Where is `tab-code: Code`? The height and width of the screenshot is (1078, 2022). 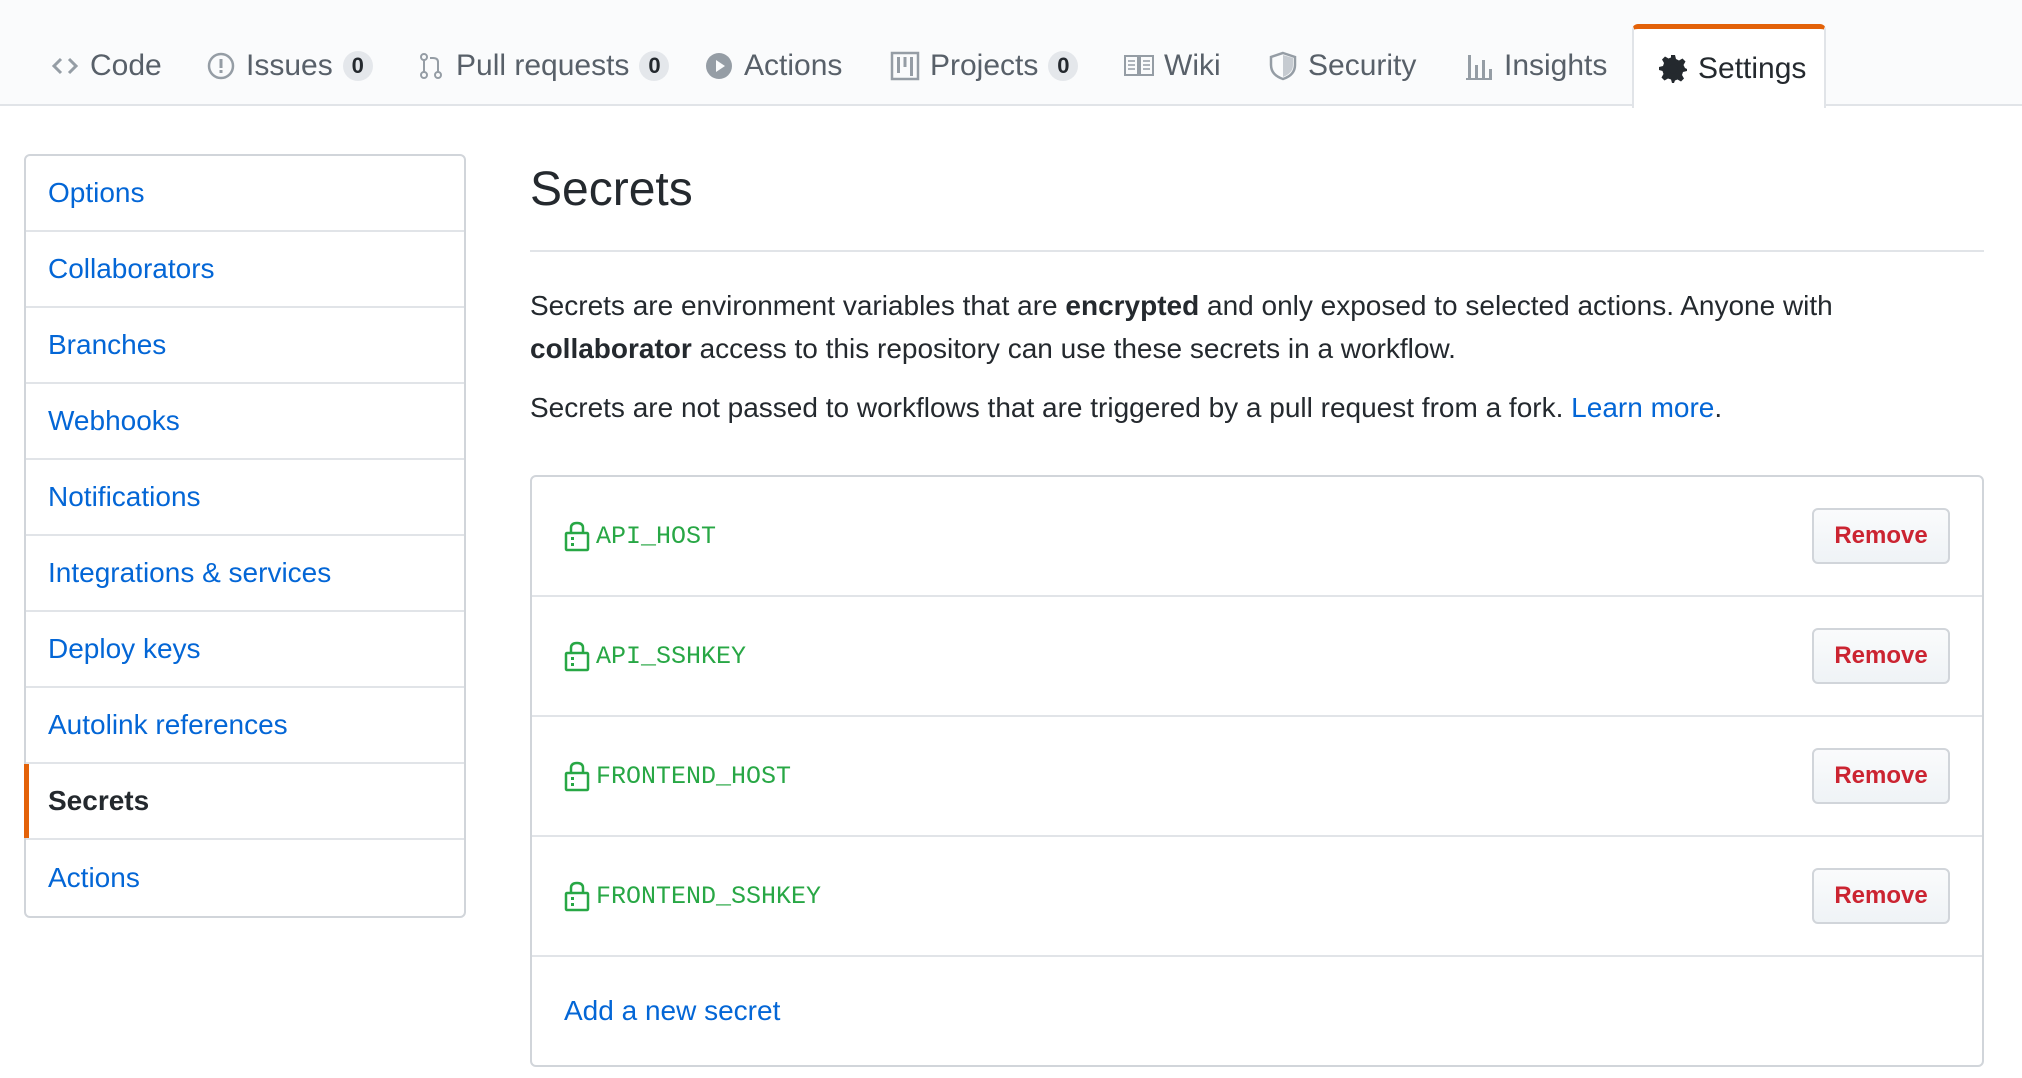
tab-code: Code is located at coordinates (106, 66).